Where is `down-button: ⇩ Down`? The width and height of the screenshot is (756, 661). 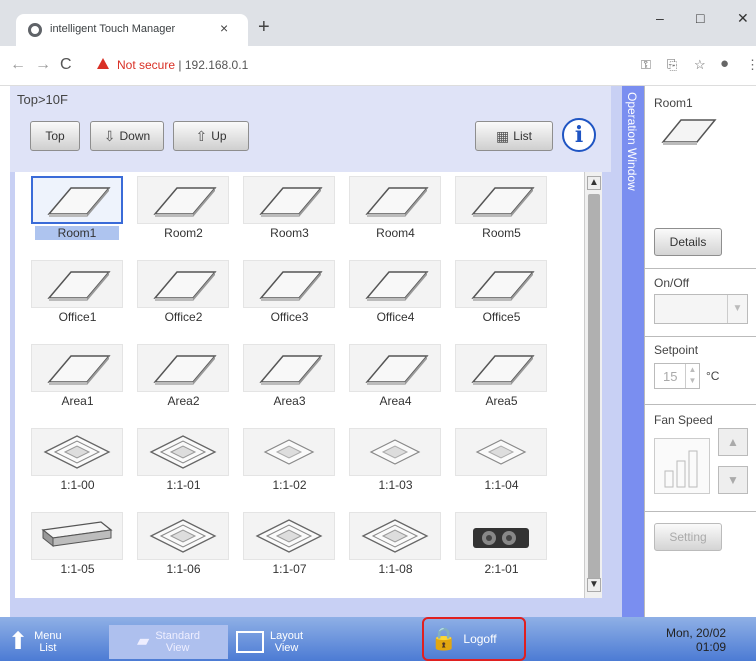
down-button: ⇩ Down is located at coordinates (127, 136).